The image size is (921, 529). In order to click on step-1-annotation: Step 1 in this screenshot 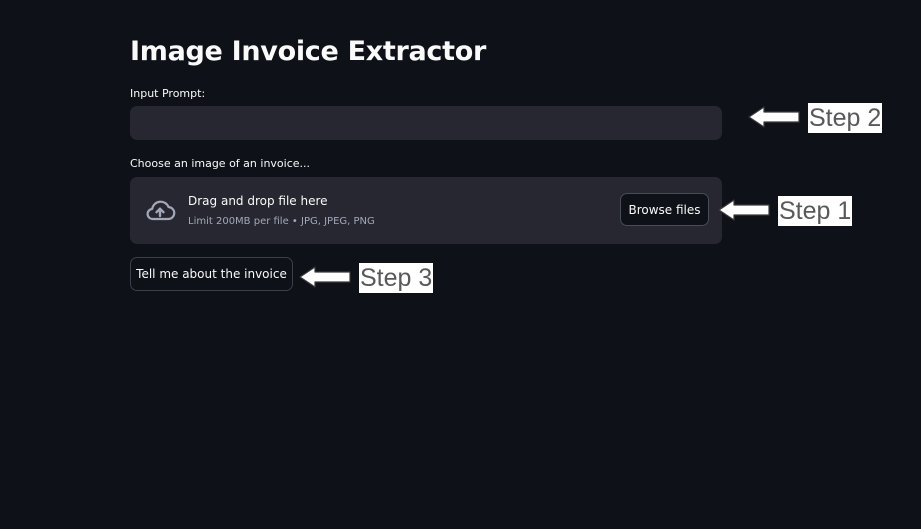, I will do `click(815, 211)`.